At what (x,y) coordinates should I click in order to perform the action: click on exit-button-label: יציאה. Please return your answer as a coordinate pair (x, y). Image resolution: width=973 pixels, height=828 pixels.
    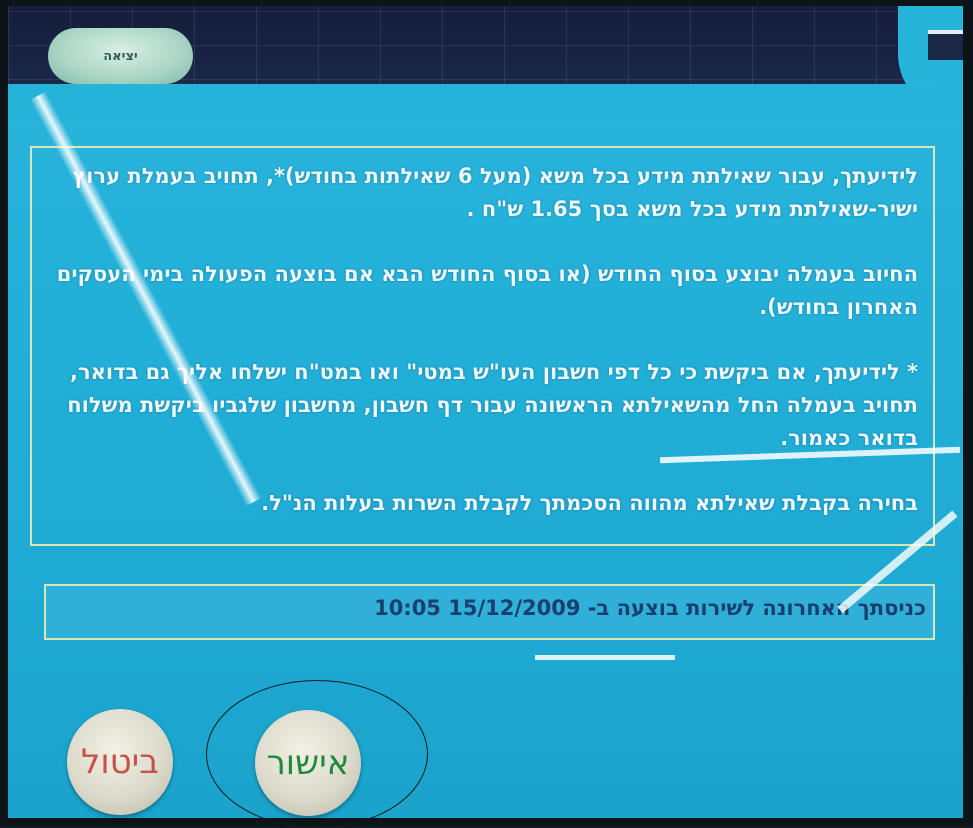
    Looking at the image, I should click on (120, 56).